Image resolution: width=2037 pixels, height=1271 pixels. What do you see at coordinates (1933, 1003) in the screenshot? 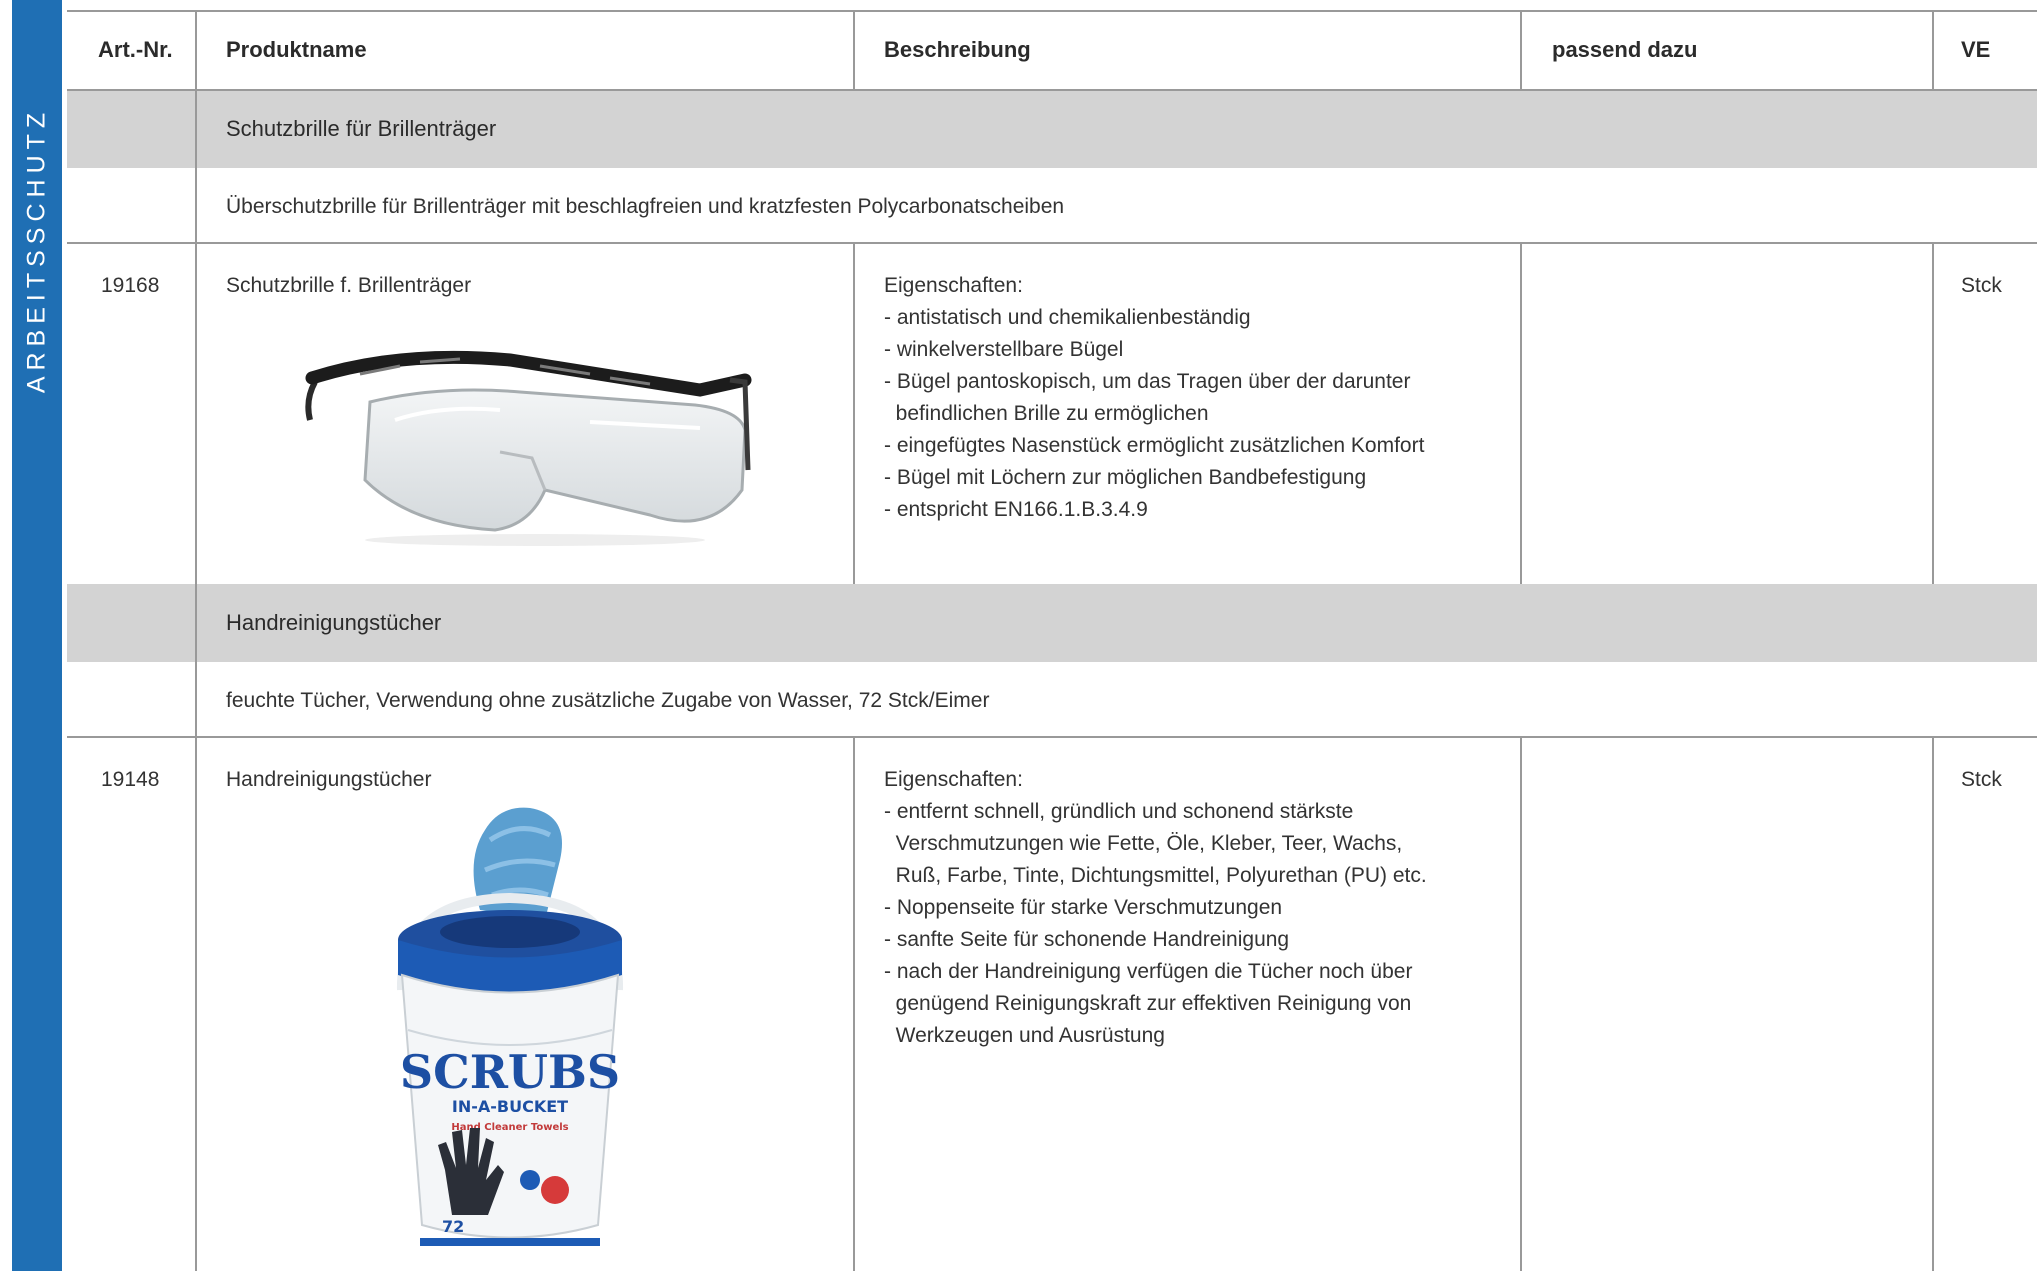
I see `col-divider-4-row2` at bounding box center [1933, 1003].